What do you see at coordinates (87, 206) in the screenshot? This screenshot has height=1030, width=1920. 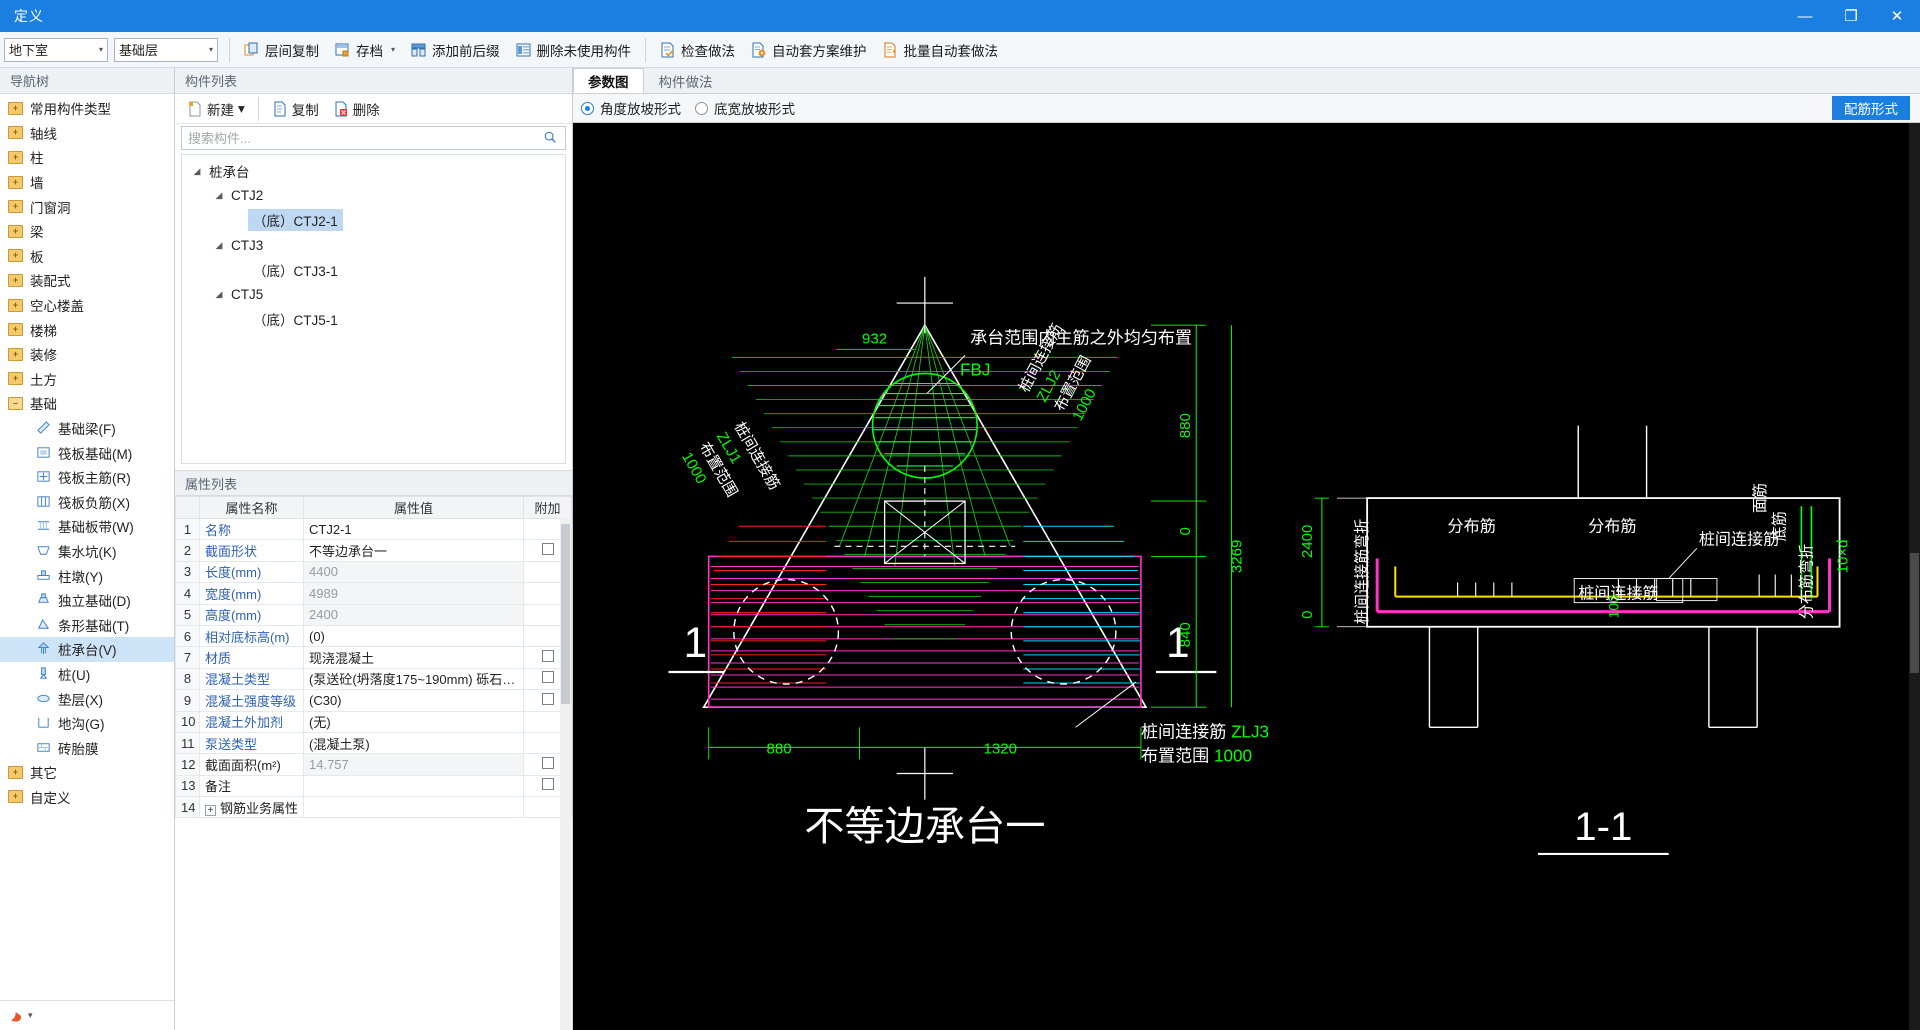 I see `sidebar-item-4: + 门窗洞` at bounding box center [87, 206].